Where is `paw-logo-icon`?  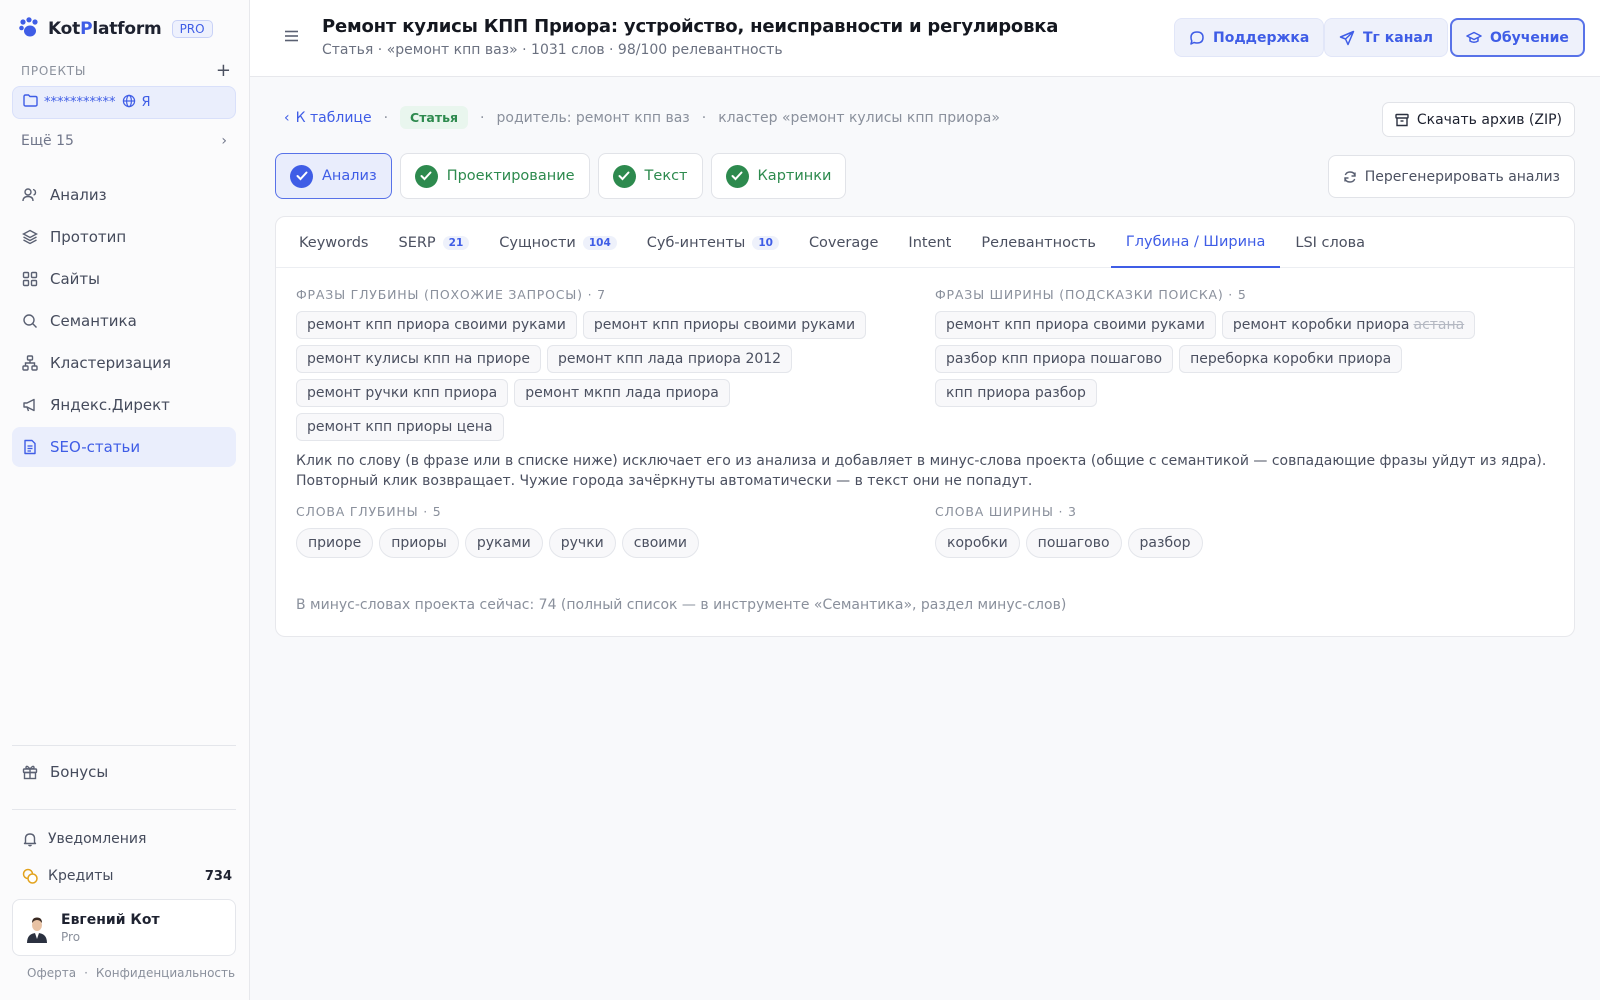
paw-logo-icon is located at coordinates (29, 29).